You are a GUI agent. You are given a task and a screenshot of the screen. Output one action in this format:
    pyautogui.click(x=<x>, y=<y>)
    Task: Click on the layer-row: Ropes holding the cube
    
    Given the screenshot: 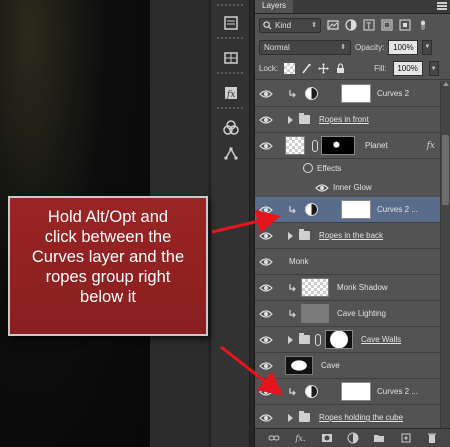 What is the action you would take?
    pyautogui.click(x=348, y=416)
    